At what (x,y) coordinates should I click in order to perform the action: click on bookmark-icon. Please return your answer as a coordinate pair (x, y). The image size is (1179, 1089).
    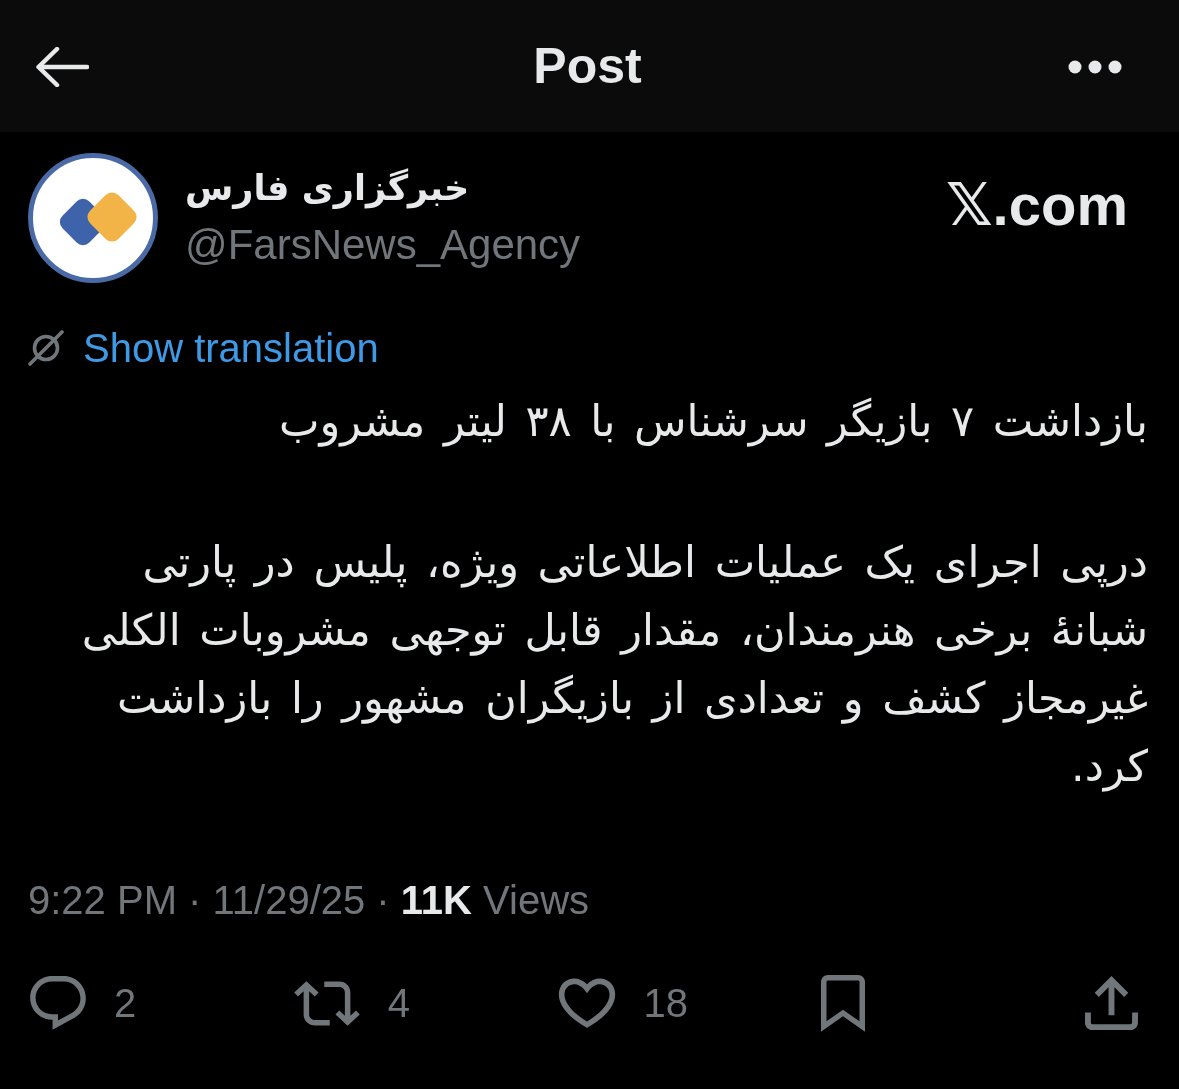
    Looking at the image, I should click on (843, 1003).